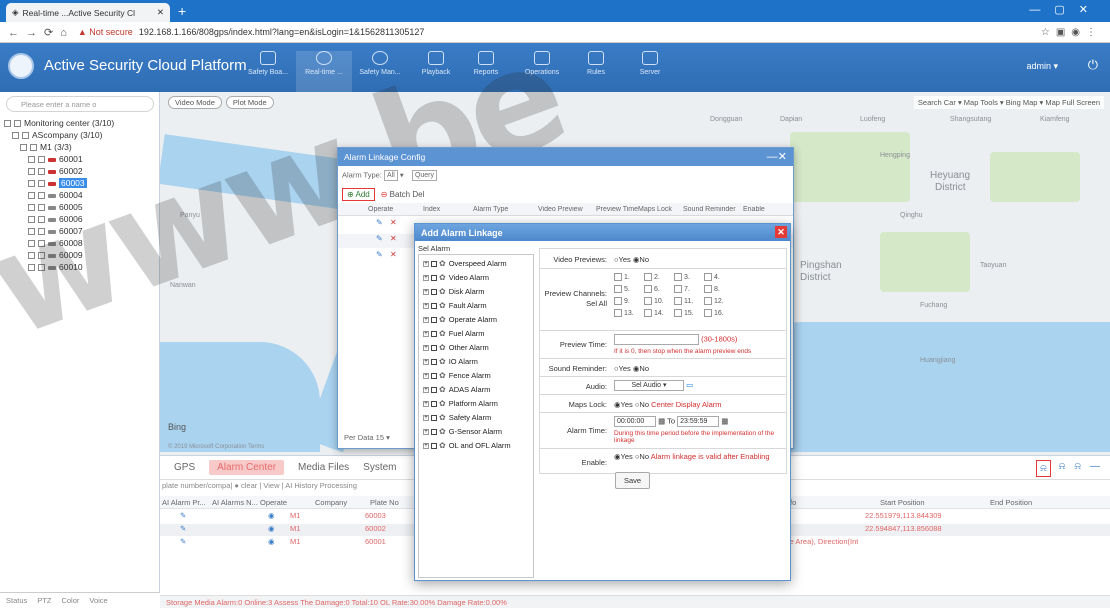  What do you see at coordinates (460, 319) in the screenshot?
I see `alarm-tree-item: + ✿ Operate Alarm` at bounding box center [460, 319].